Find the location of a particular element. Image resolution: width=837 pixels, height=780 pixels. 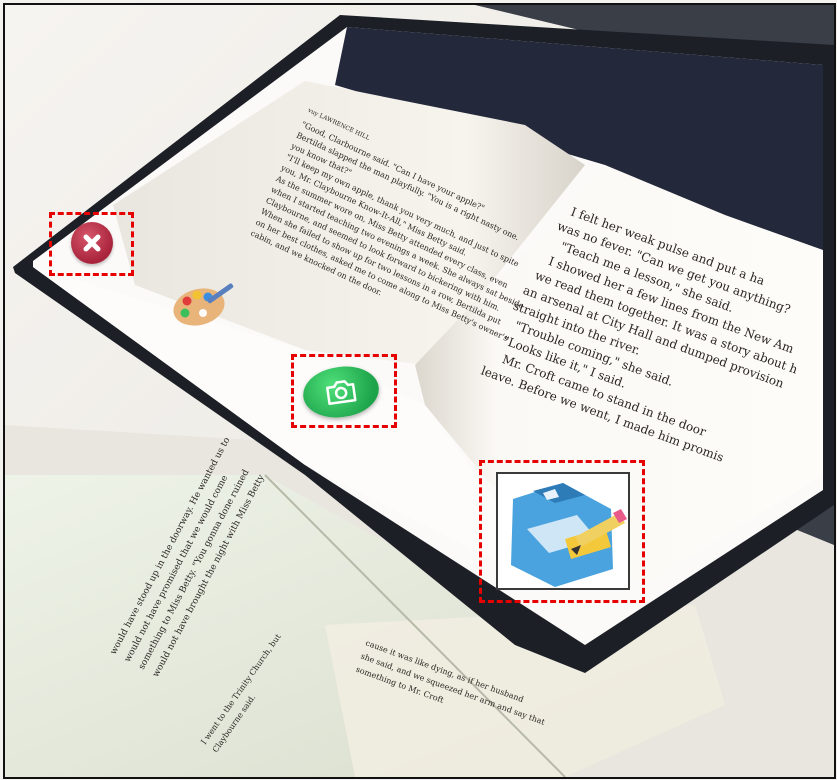

highlight-save is located at coordinates (562, 531).